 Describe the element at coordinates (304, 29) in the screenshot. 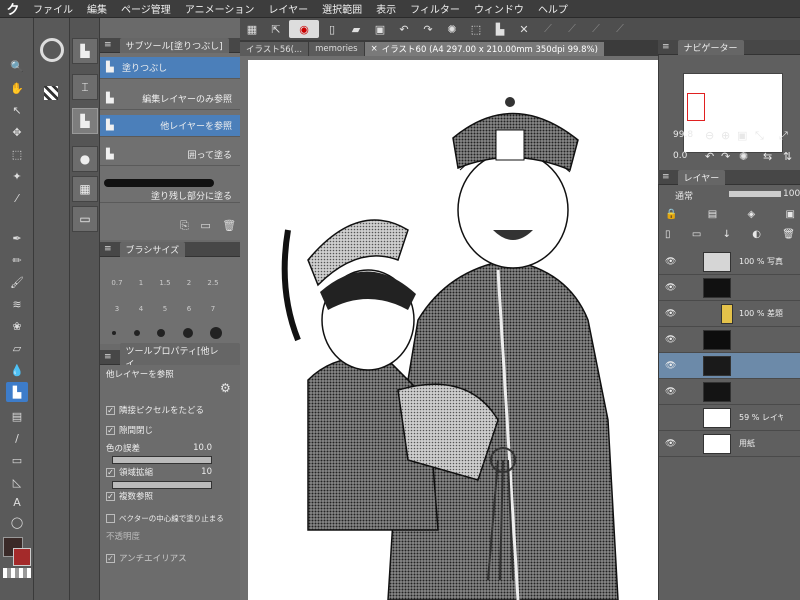

I see `clip-studio-icon: ◉` at that location.